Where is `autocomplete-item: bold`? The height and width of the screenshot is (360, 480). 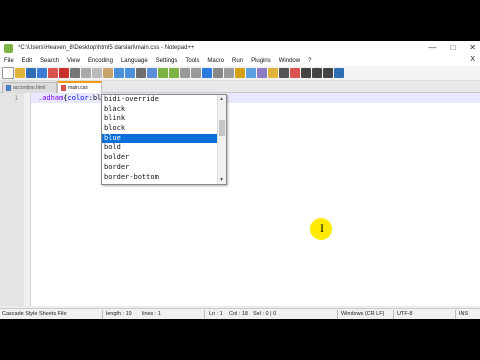
autocomplete-item: bold is located at coordinates (159, 148).